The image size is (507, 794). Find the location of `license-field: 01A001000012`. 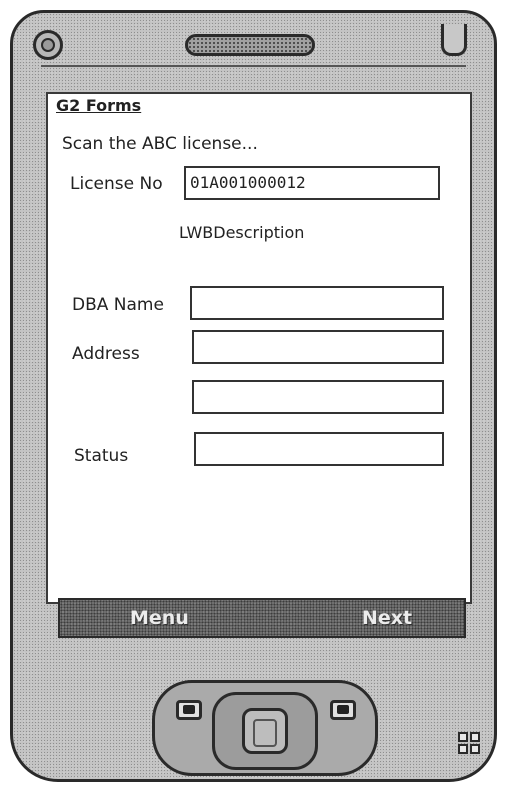

license-field: 01A001000012 is located at coordinates (312, 183).